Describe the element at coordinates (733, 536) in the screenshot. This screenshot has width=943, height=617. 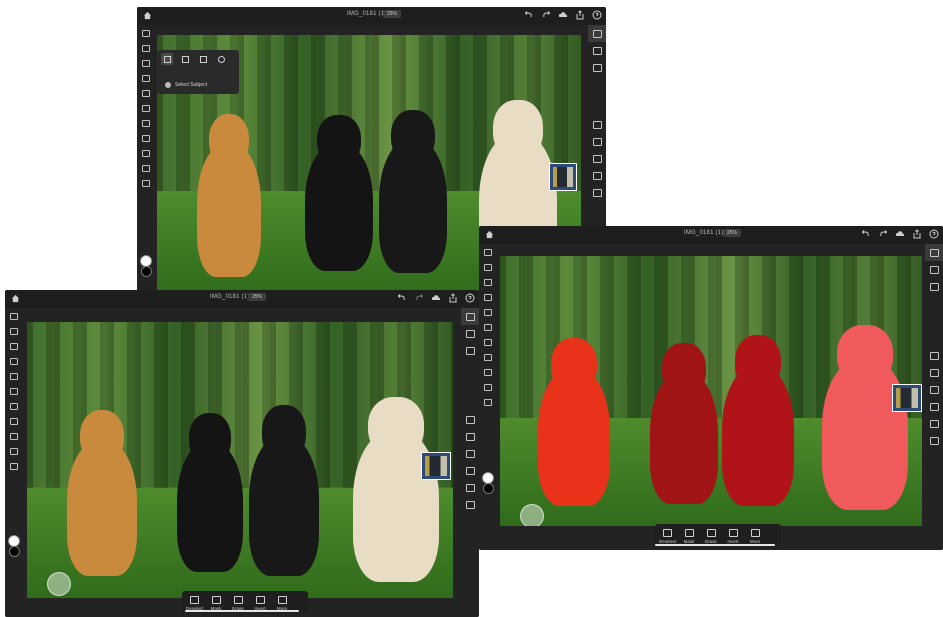
I see `invert-button: Invert` at that location.